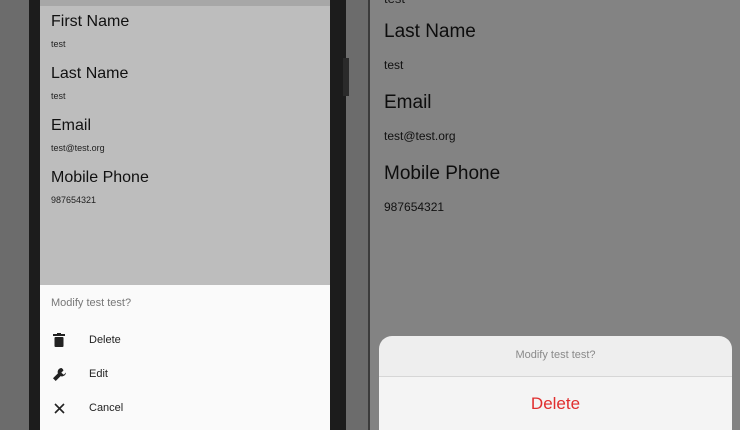 The width and height of the screenshot is (740, 430). I want to click on trash-icon, so click(59, 340).